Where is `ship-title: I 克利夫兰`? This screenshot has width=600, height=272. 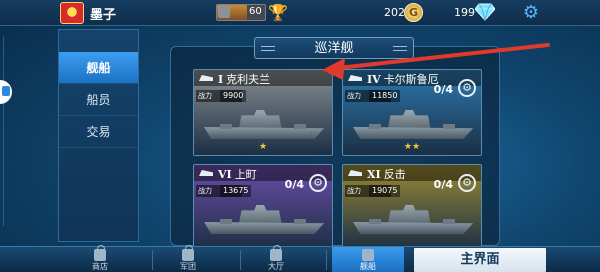
ship-title: I 克利夫兰 is located at coordinates (244, 79).